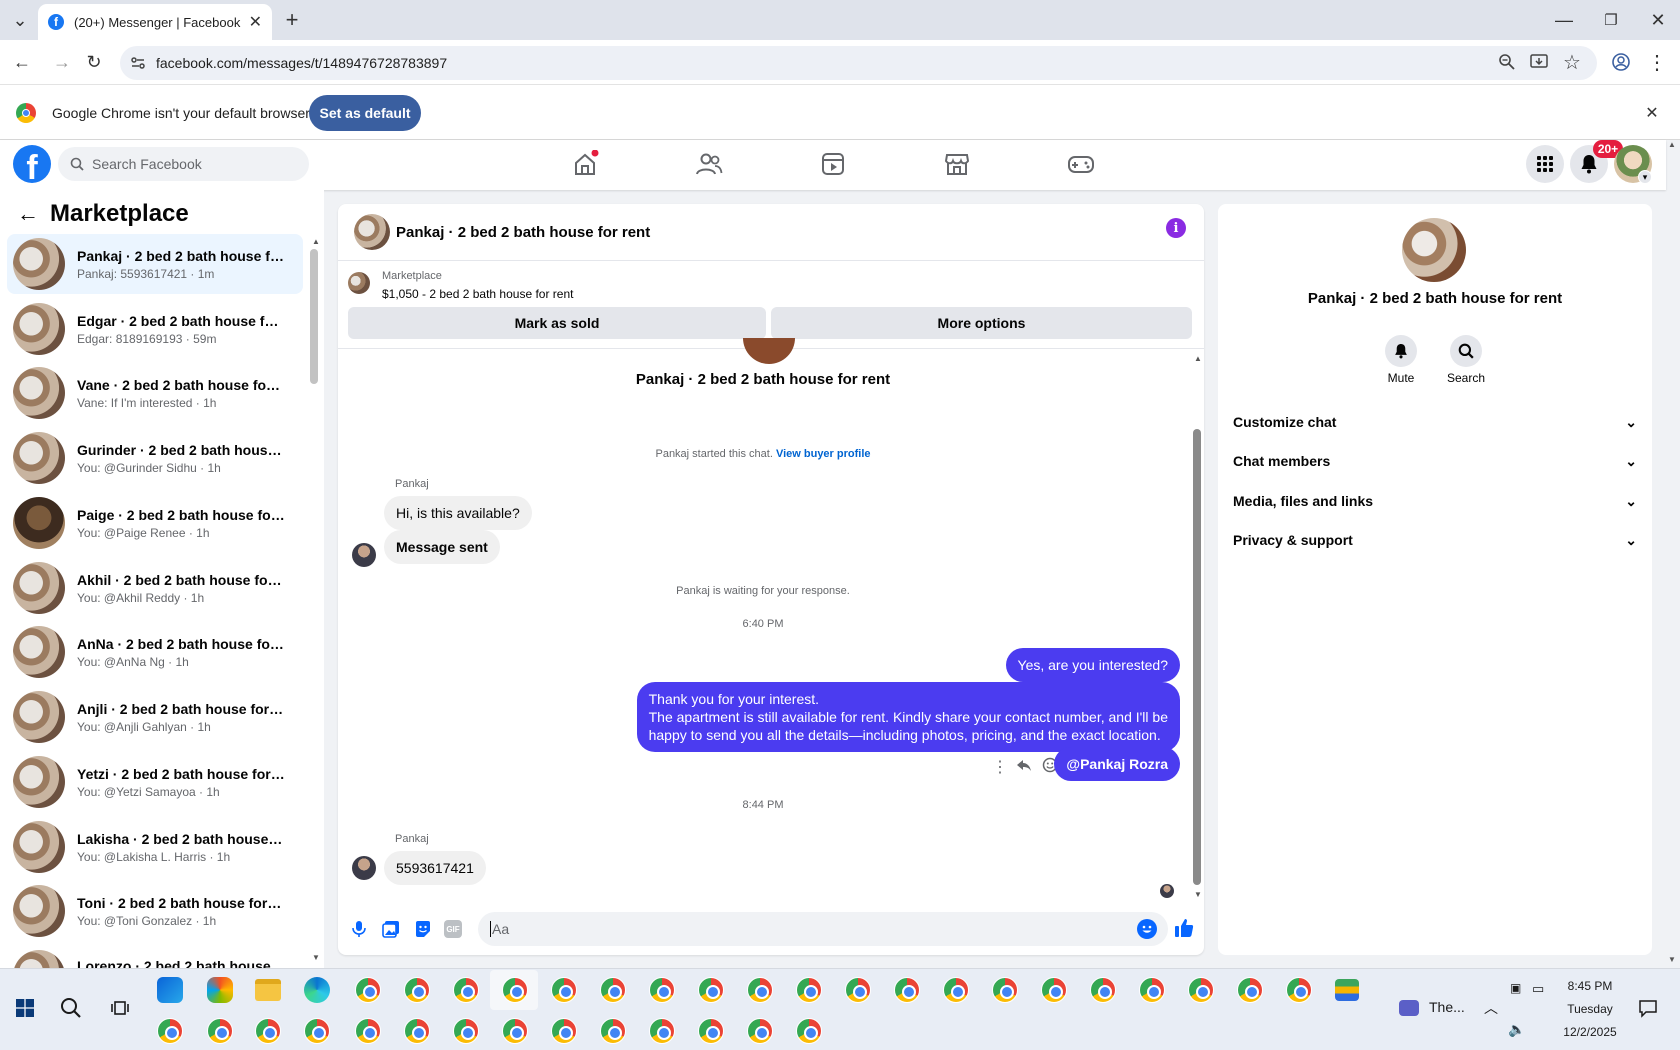 This screenshot has width=1680, height=1050. What do you see at coordinates (155, 22) in the screenshot?
I see `tab-messenger: f (20+) Messenger | Facebook ✕` at bounding box center [155, 22].